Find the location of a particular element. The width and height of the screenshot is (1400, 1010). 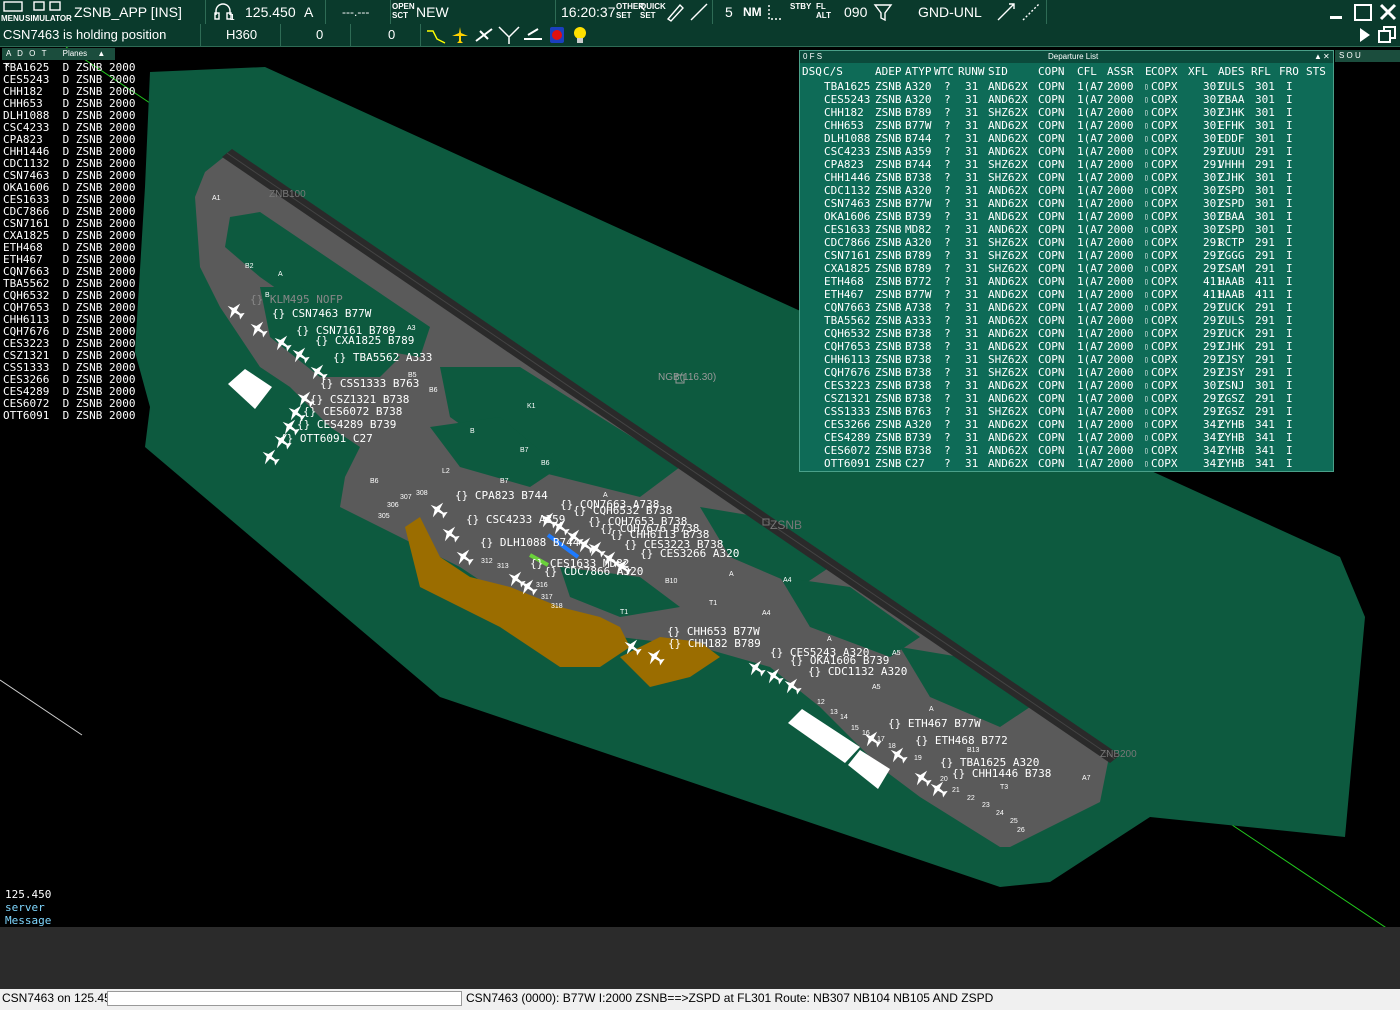

departure-col-header: ASSR is located at coordinates (1120, 72).